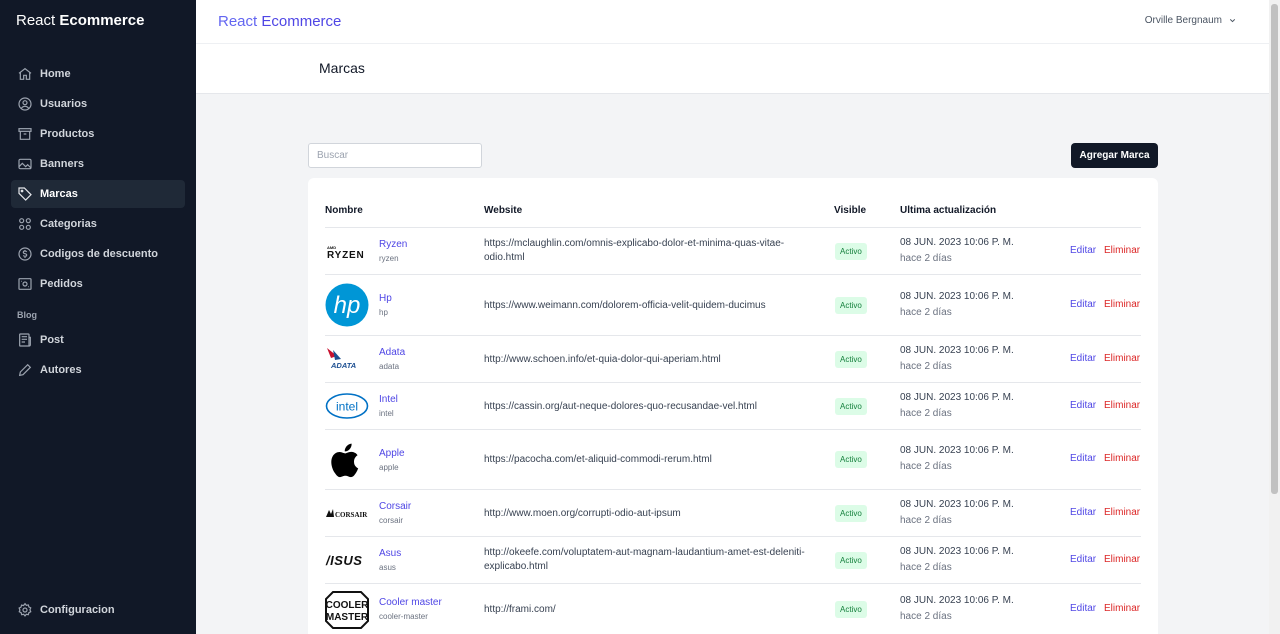 Image resolution: width=1280 pixels, height=634 pixels. I want to click on page-scrollbar, so click(1274, 317).